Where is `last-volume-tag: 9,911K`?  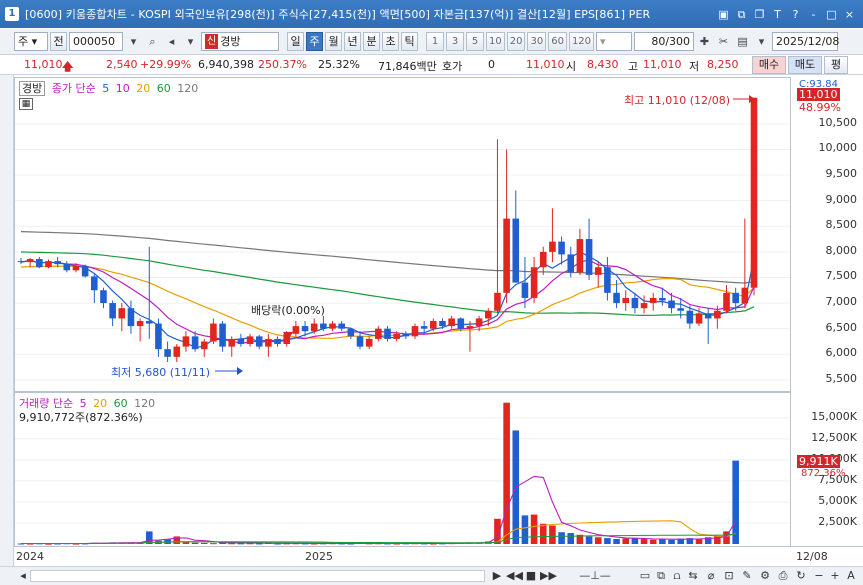
last-volume-tag: 9,911K is located at coordinates (818, 461).